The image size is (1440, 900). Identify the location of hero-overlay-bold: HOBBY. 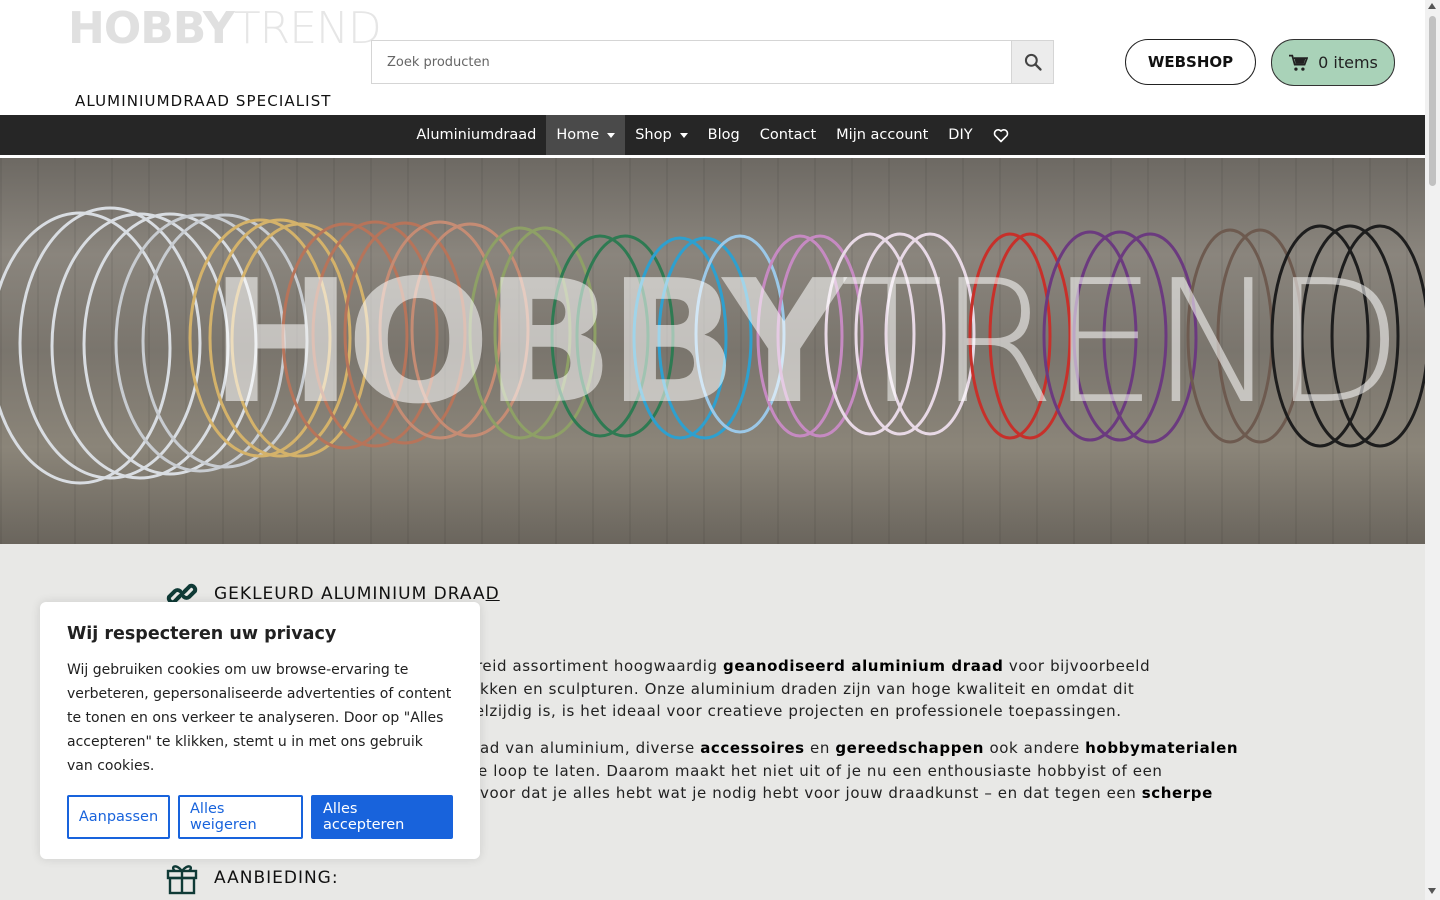
(528, 343).